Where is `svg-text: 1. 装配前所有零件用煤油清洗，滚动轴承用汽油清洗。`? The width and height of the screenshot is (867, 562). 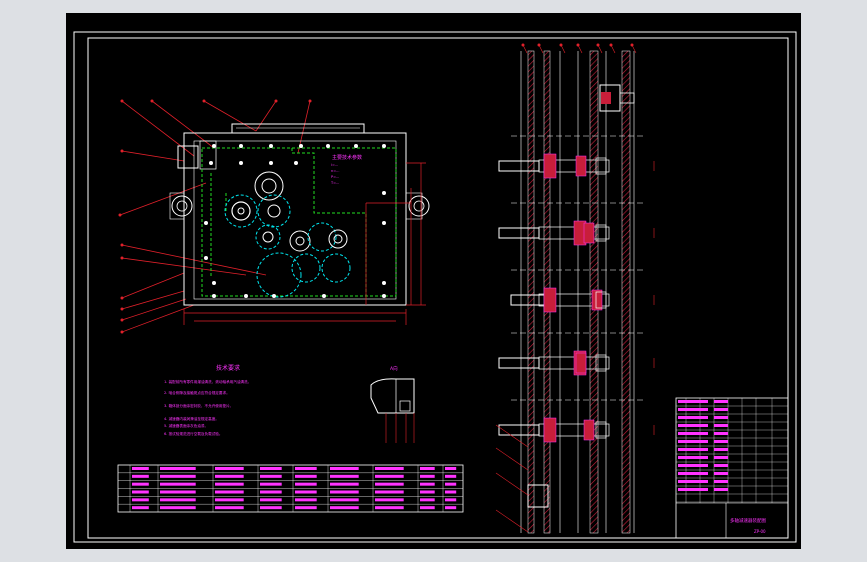
svg-text: 1. 装配前所有零件用煤油清洗，滚动轴承用汽油清洗。 is located at coordinates (207, 381).